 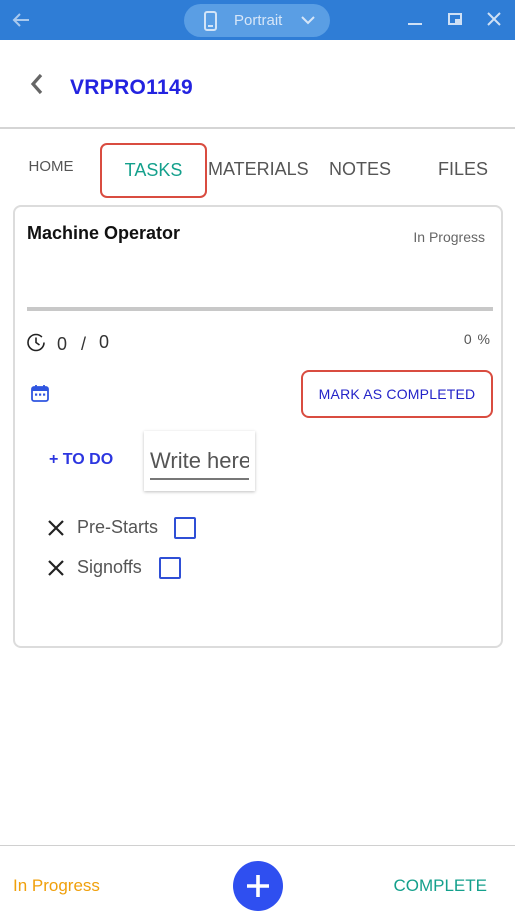 I want to click on restore-icon, so click(x=455, y=19).